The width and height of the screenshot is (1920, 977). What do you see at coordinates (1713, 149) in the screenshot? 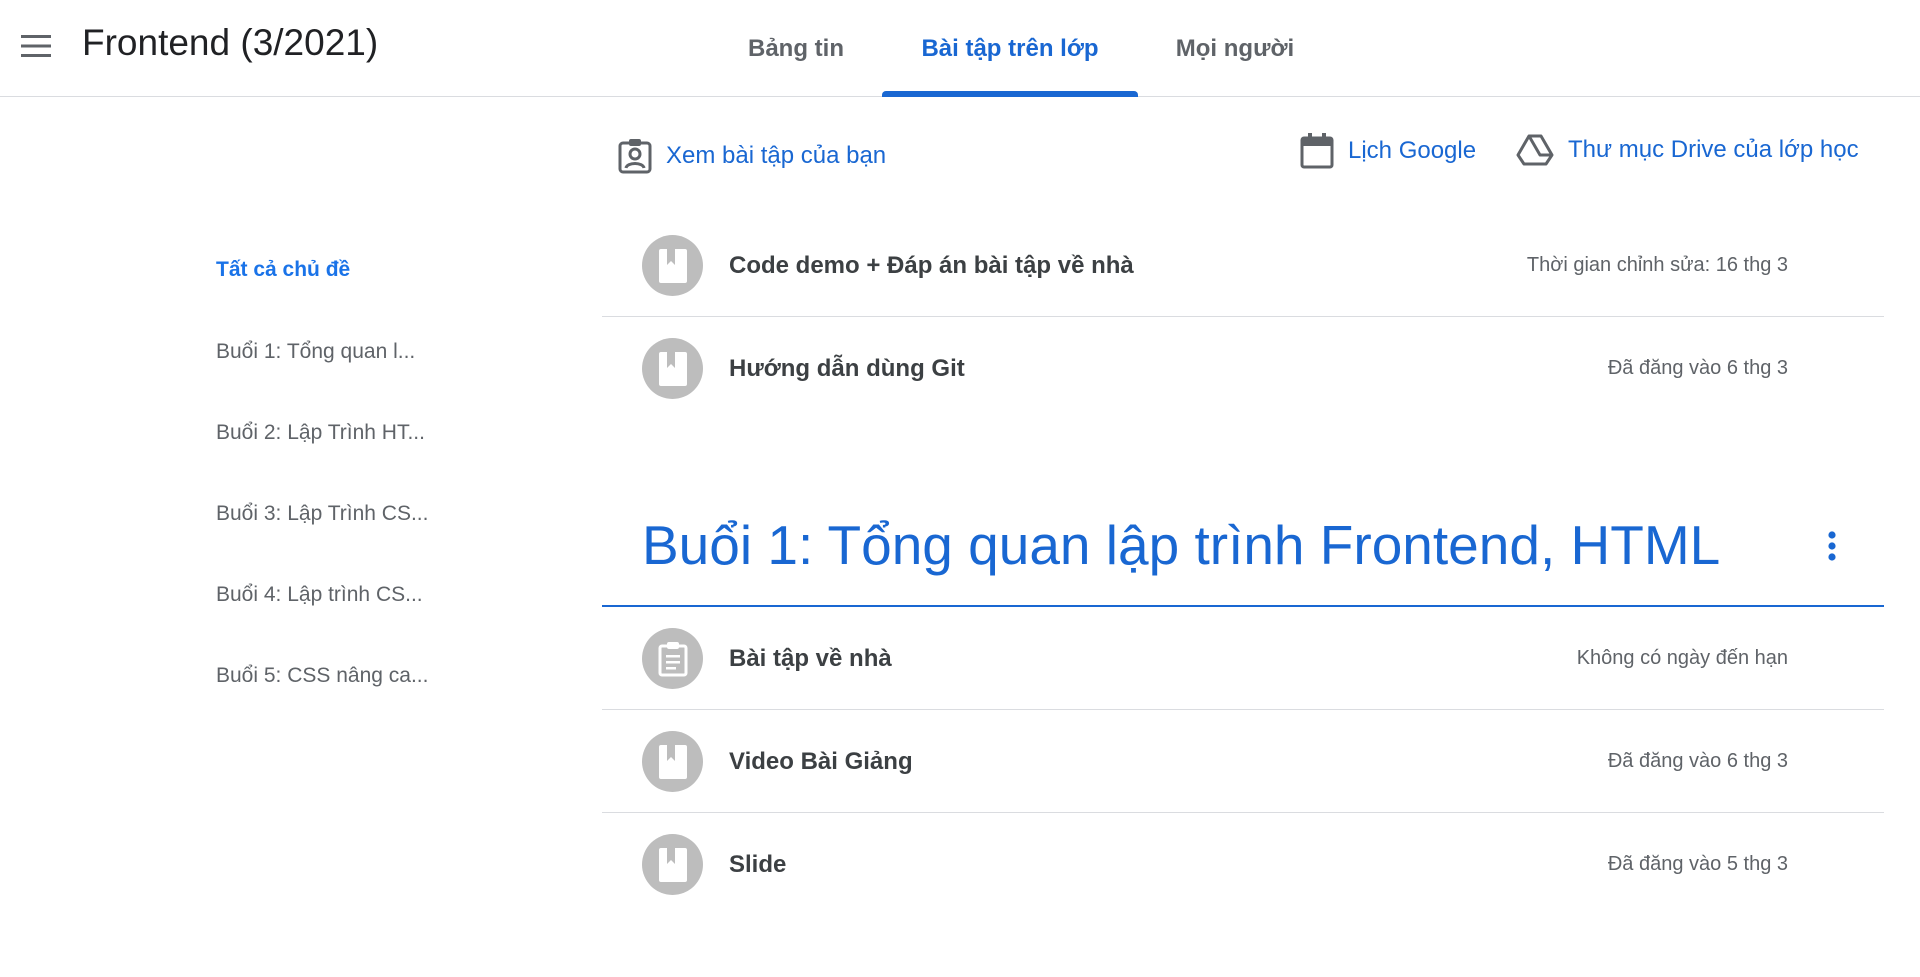
I see `class-drive-folder-label: Thư mục Drive của lớp học` at bounding box center [1713, 149].